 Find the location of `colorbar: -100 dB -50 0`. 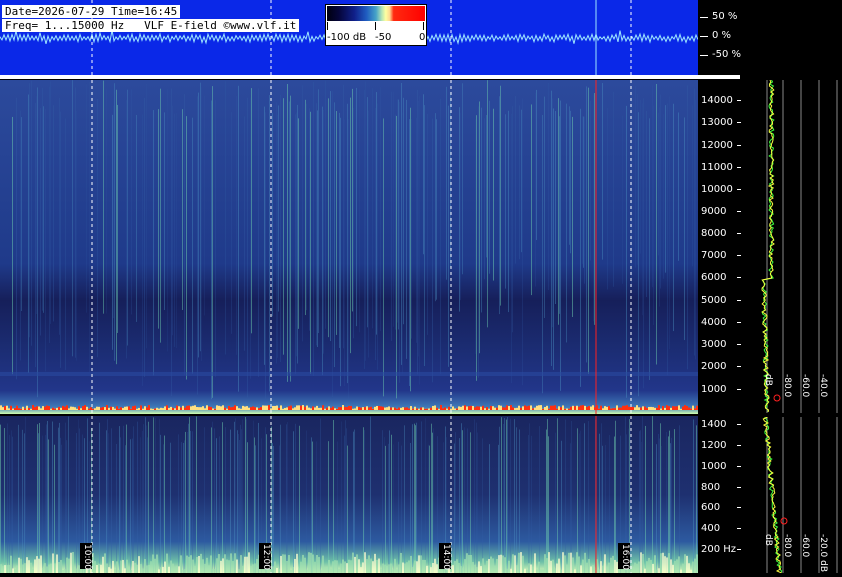

colorbar: -100 dB -50 0 is located at coordinates (376, 25).